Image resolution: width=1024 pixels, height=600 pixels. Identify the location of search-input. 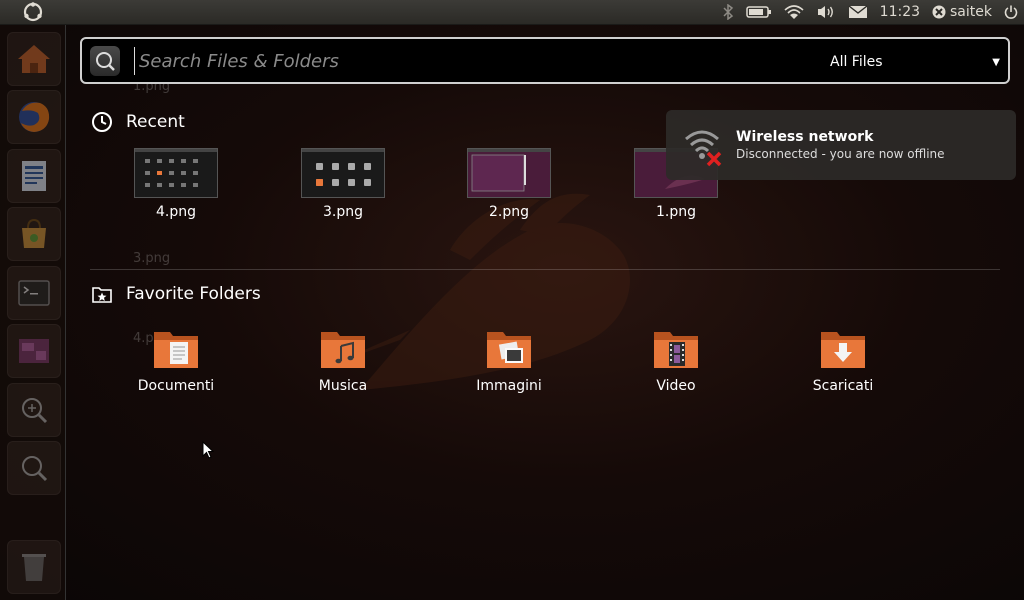
(436, 61).